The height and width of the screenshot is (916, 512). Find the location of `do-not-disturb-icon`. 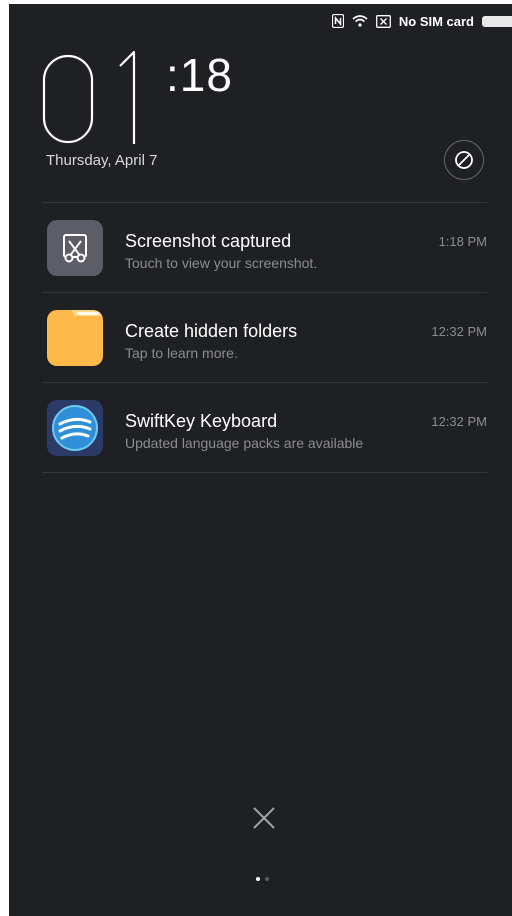

do-not-disturb-icon is located at coordinates (464, 160).